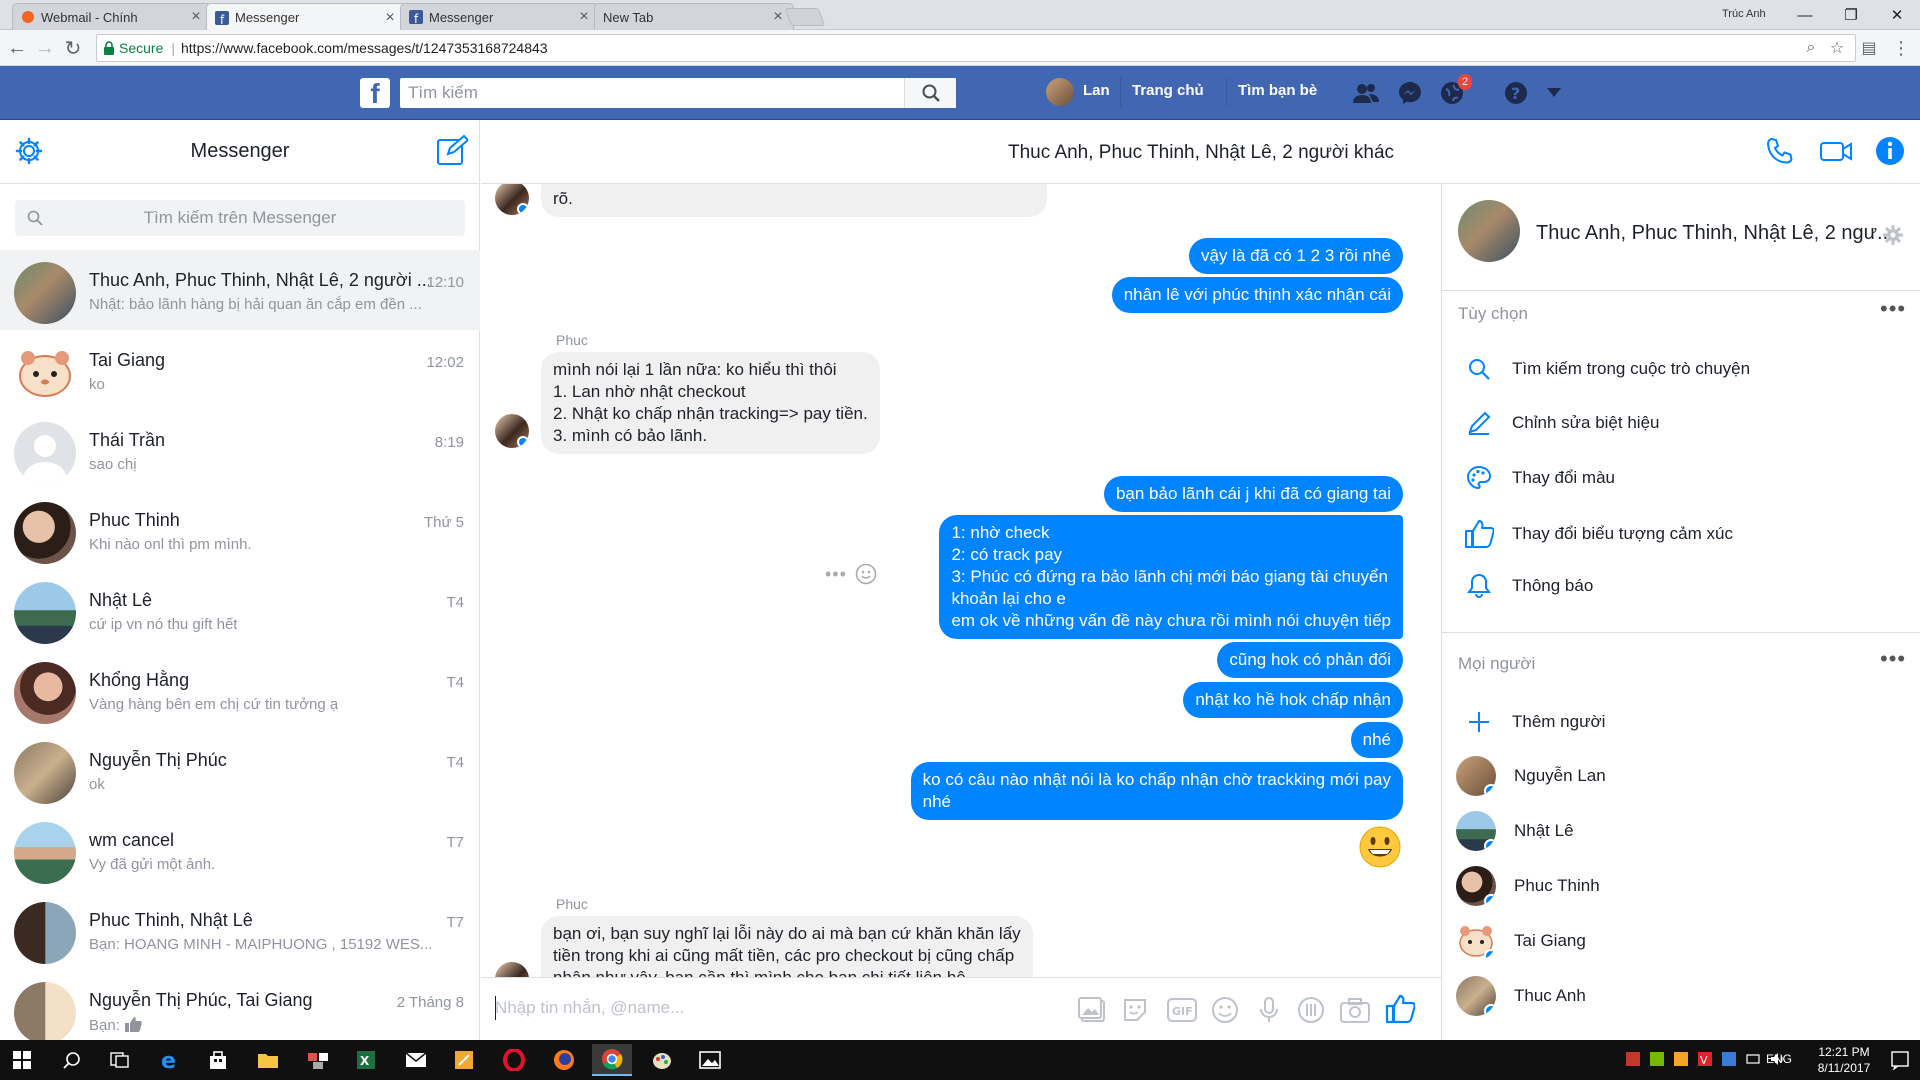 The height and width of the screenshot is (1080, 1920). Describe the element at coordinates (1534, 722) in the screenshot. I see `add-person-button: Thêm người` at that location.